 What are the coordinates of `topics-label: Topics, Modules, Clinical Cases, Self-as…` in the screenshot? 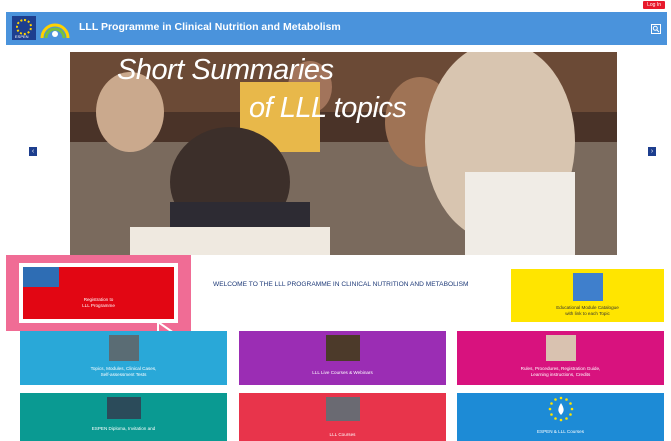 It's located at (123, 371).